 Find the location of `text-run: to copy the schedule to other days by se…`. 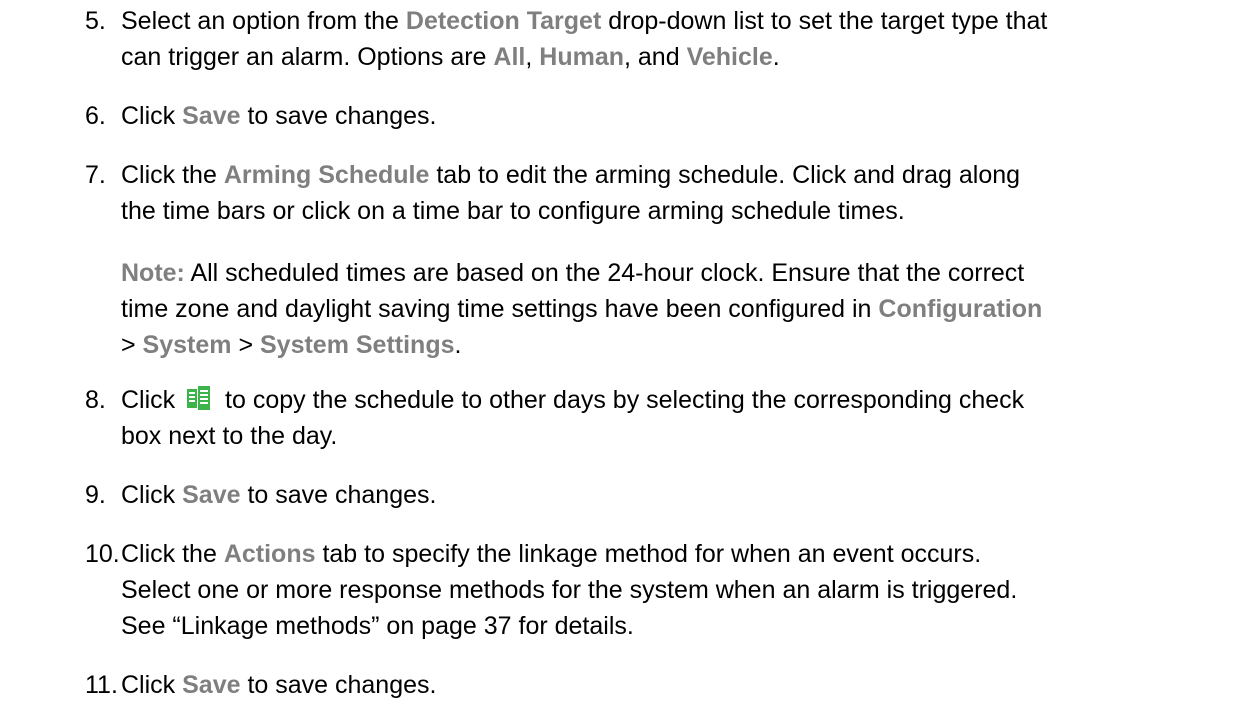

text-run: to copy the schedule to other days by se… is located at coordinates (621, 400).